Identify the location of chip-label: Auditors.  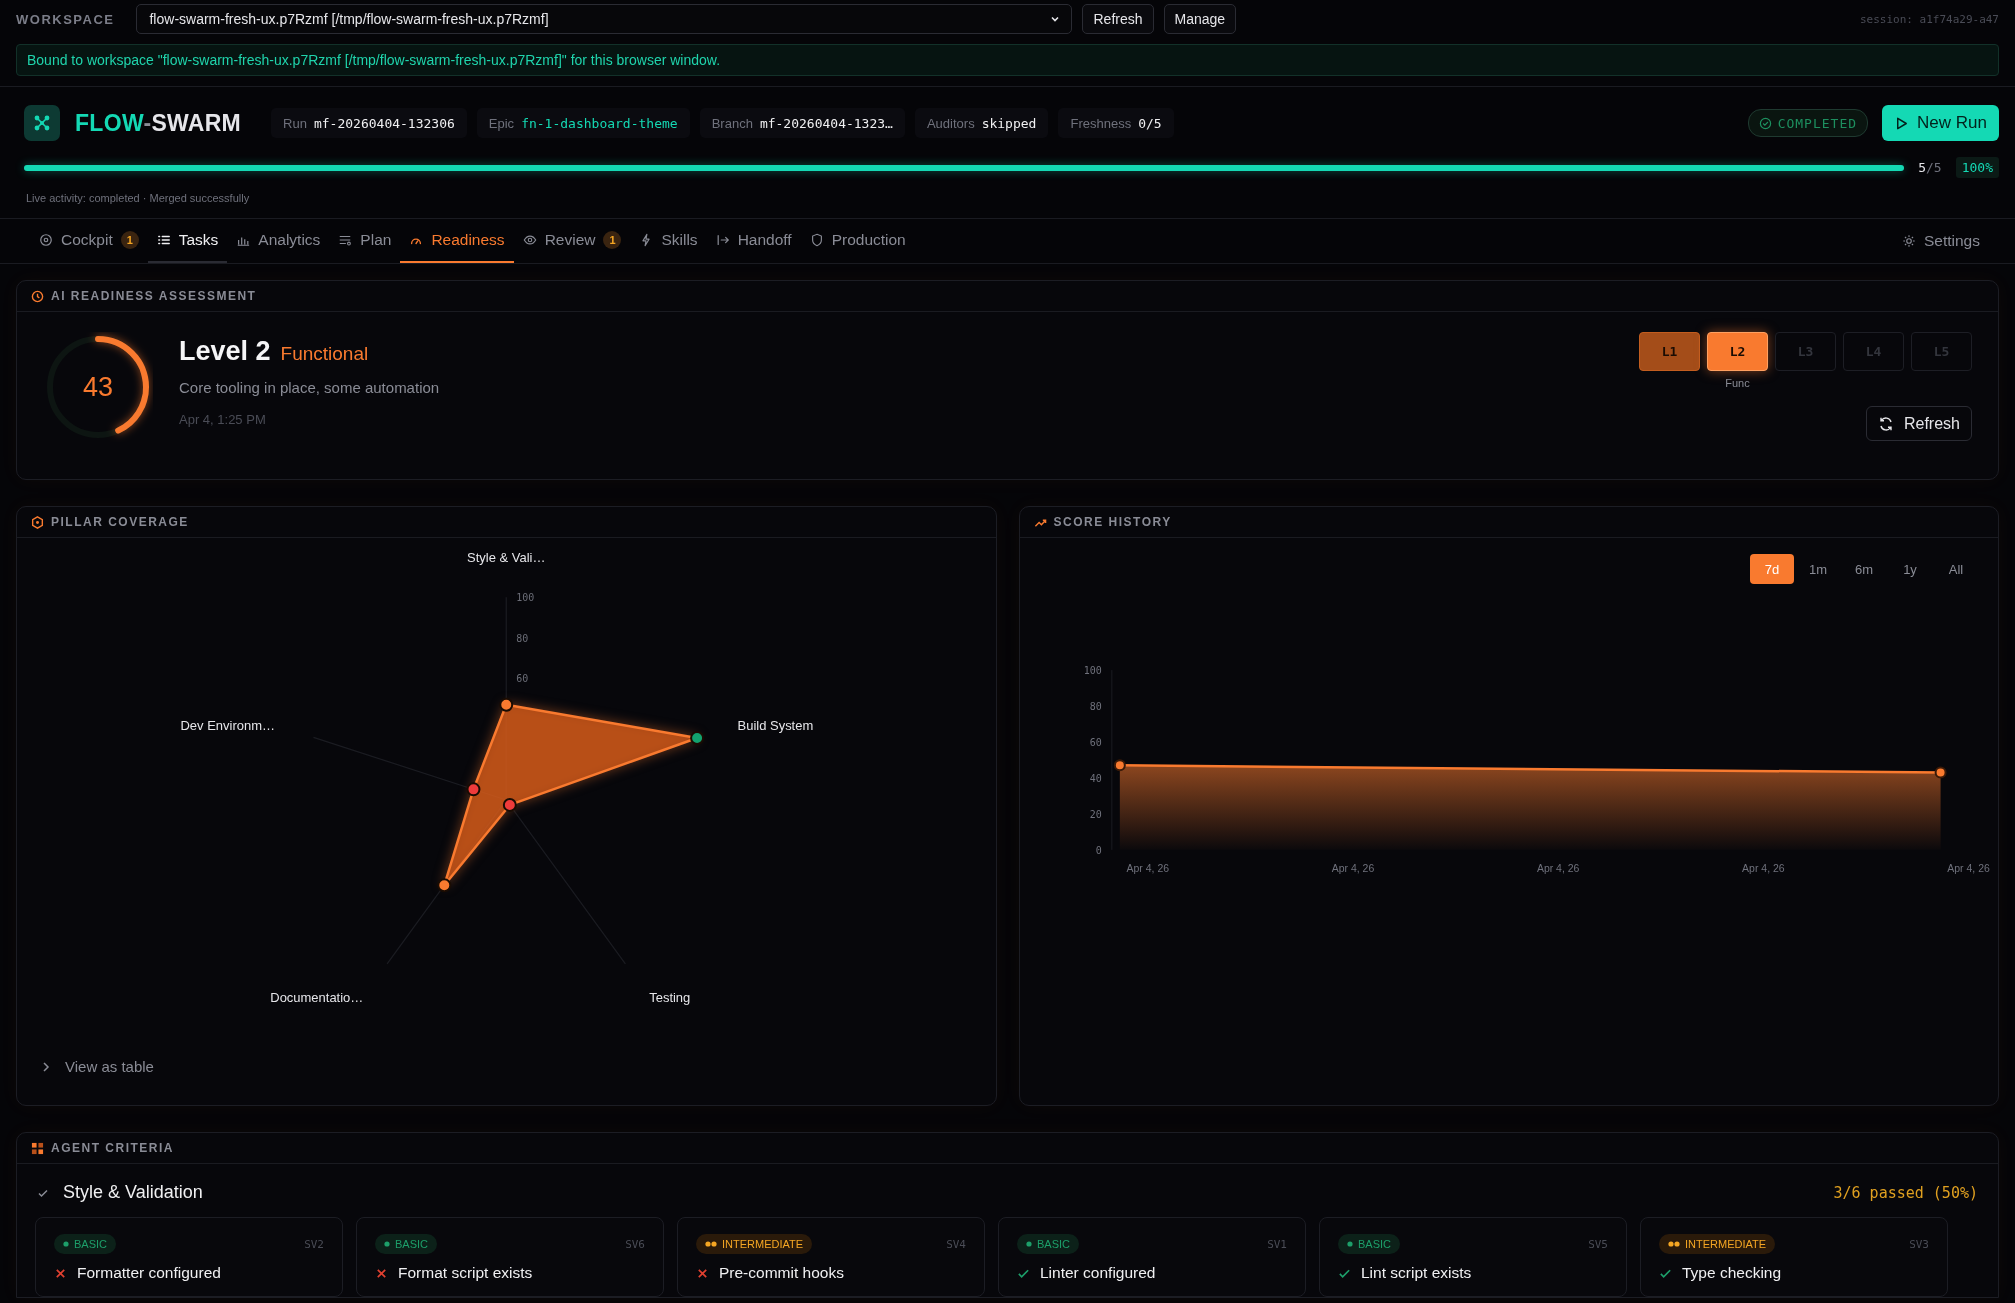
(950, 123).